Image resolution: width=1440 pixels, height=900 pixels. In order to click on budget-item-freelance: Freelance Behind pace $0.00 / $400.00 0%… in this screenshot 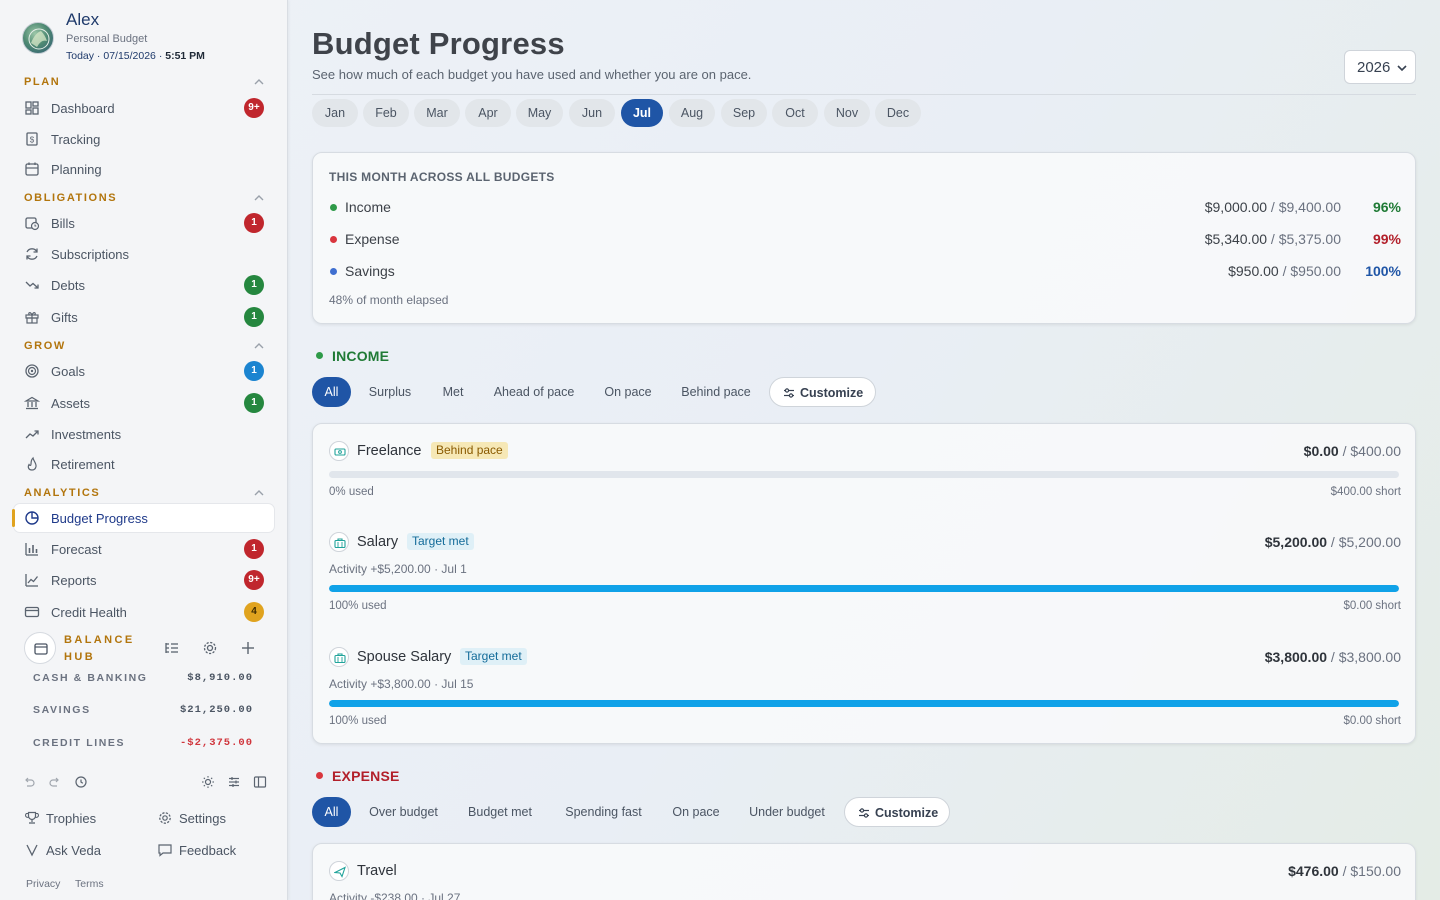, I will do `click(865, 478)`.